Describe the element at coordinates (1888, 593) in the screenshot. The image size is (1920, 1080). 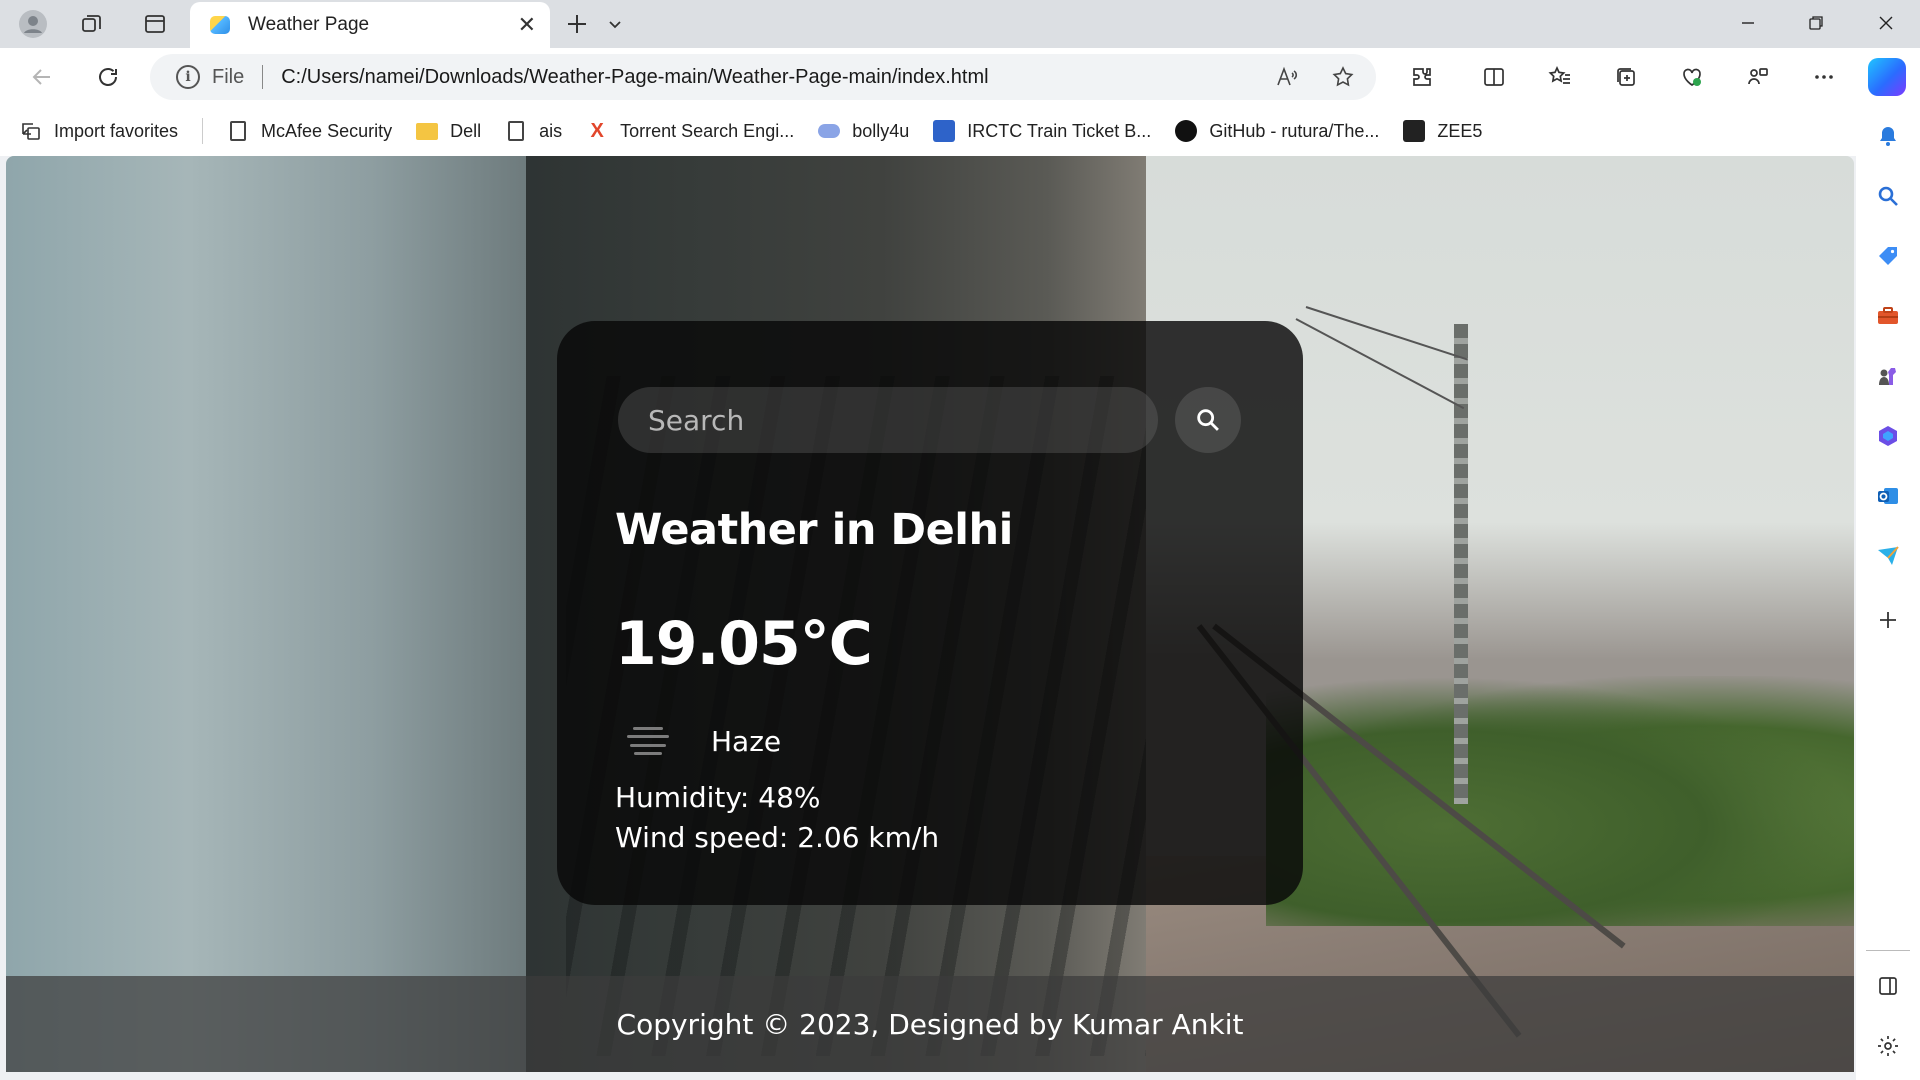
I see `edge-sidebar` at that location.